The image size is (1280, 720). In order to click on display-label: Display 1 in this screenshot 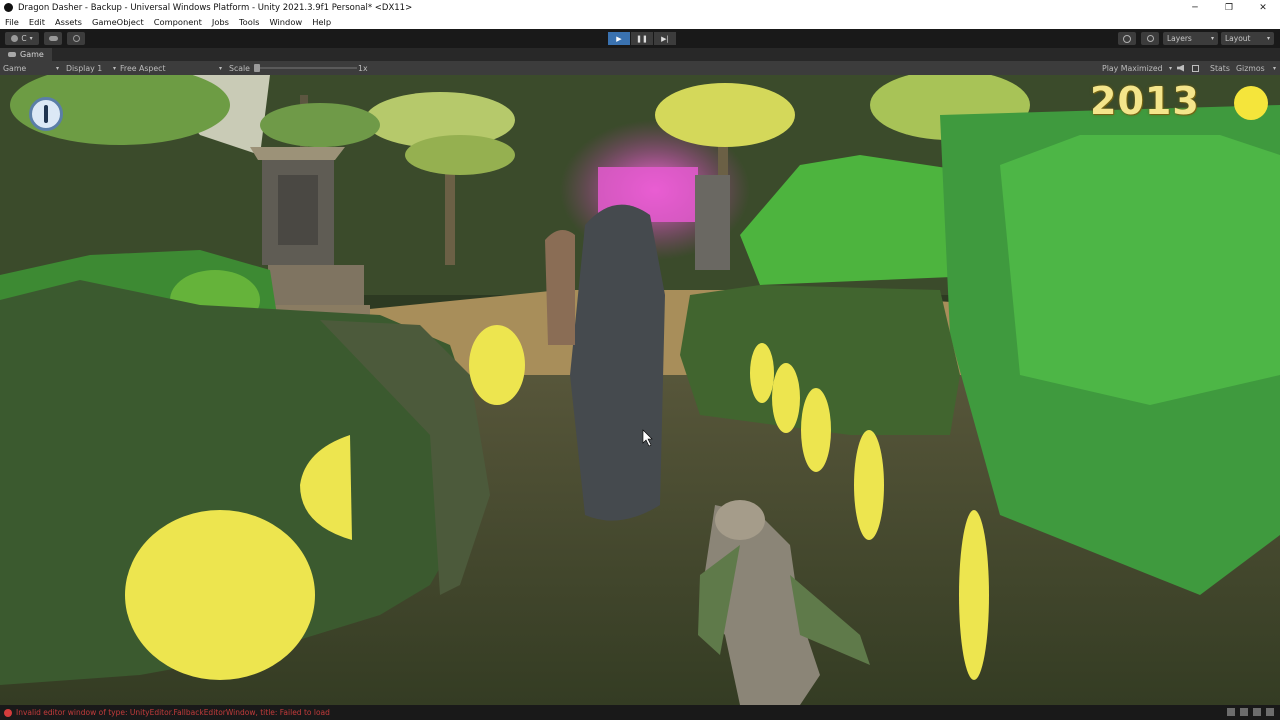, I will do `click(84, 68)`.